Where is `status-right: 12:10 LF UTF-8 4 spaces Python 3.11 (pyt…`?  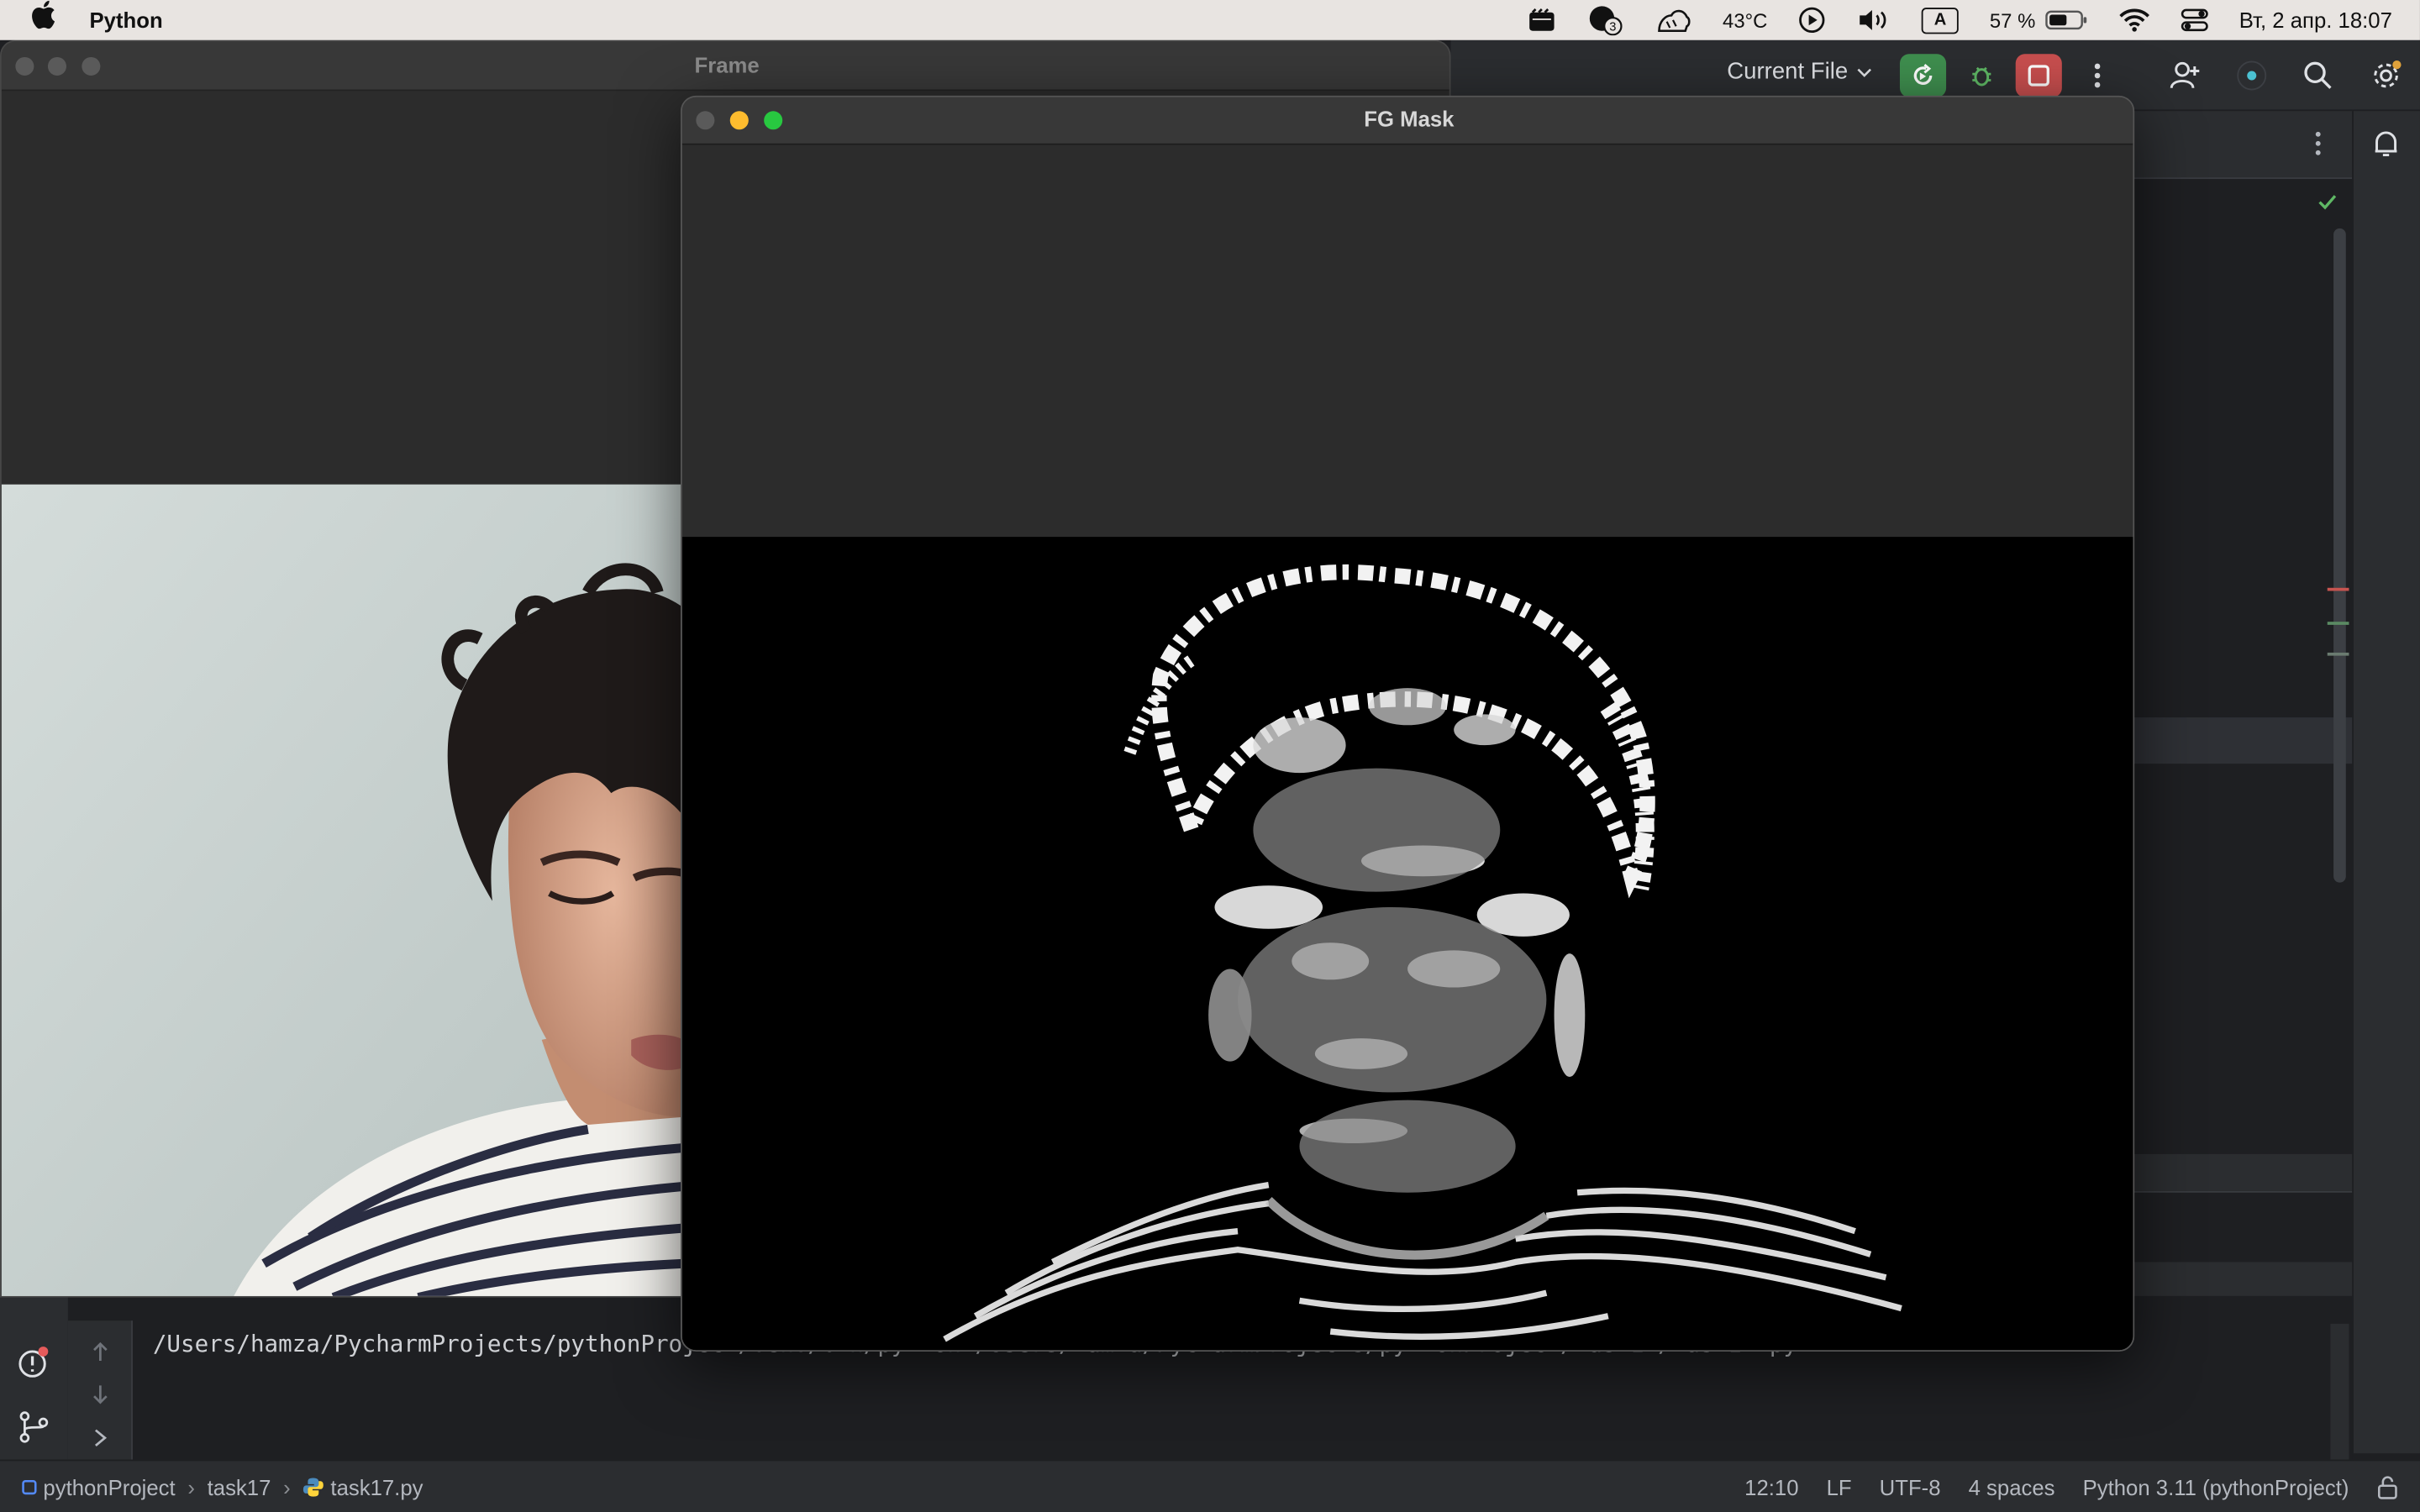 status-right: 12:10 LF UTF-8 4 spaces Python 3.11 (pyt… is located at coordinates (2082, 1486).